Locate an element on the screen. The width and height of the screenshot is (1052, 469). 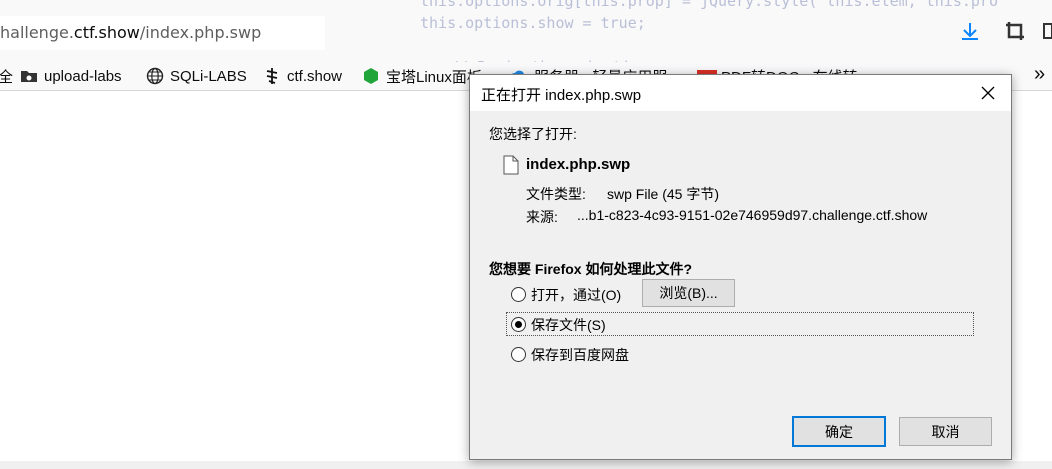
save-baidu-radio is located at coordinates (518, 354).